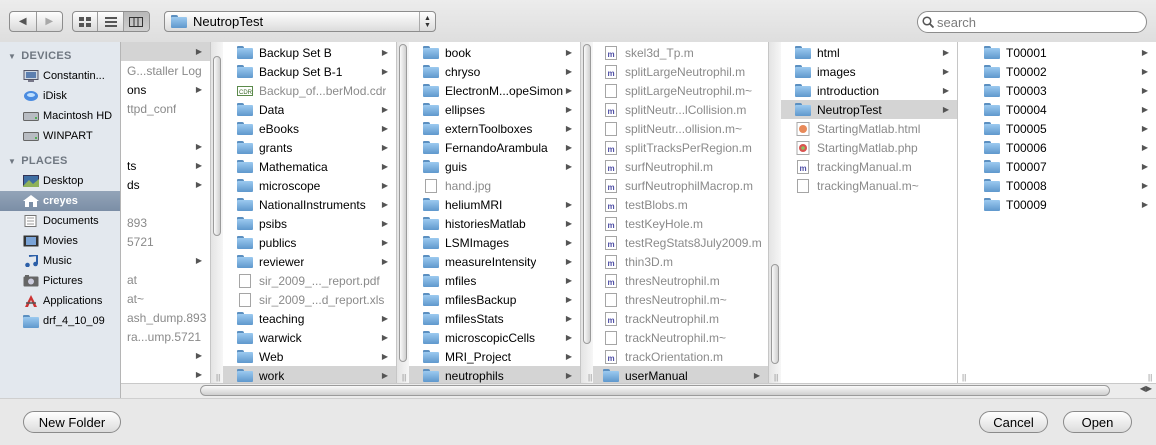 This screenshot has width=1156, height=445. Describe the element at coordinates (309, 374) in the screenshot. I see `folder-row: work ▶` at that location.